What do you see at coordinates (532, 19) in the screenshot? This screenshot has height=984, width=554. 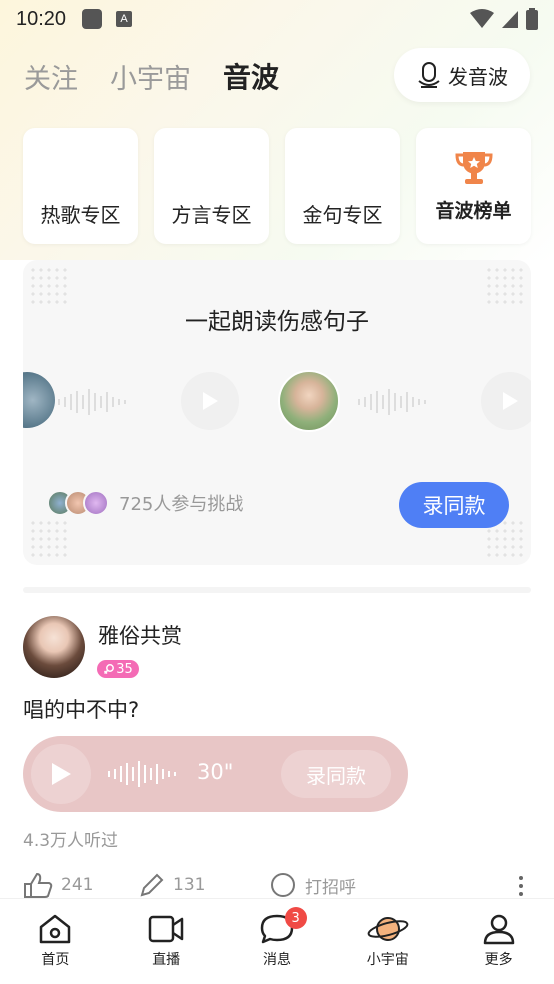 I see `battery-icon` at bounding box center [532, 19].